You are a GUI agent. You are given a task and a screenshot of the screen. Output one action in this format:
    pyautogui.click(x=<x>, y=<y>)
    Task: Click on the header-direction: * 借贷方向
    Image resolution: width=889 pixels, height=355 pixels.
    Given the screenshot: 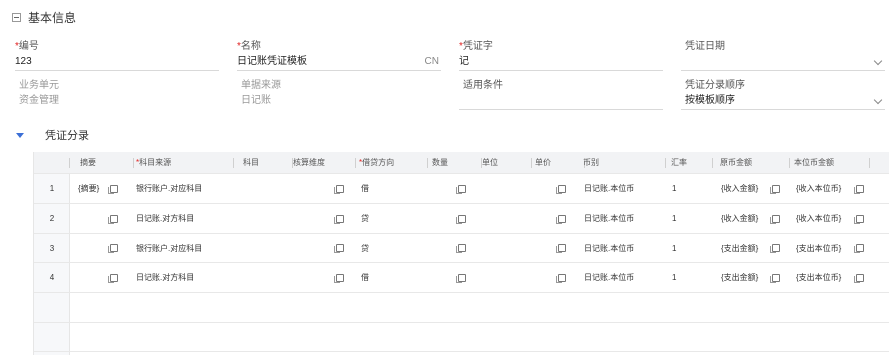 What is the action you would take?
    pyautogui.click(x=393, y=162)
    